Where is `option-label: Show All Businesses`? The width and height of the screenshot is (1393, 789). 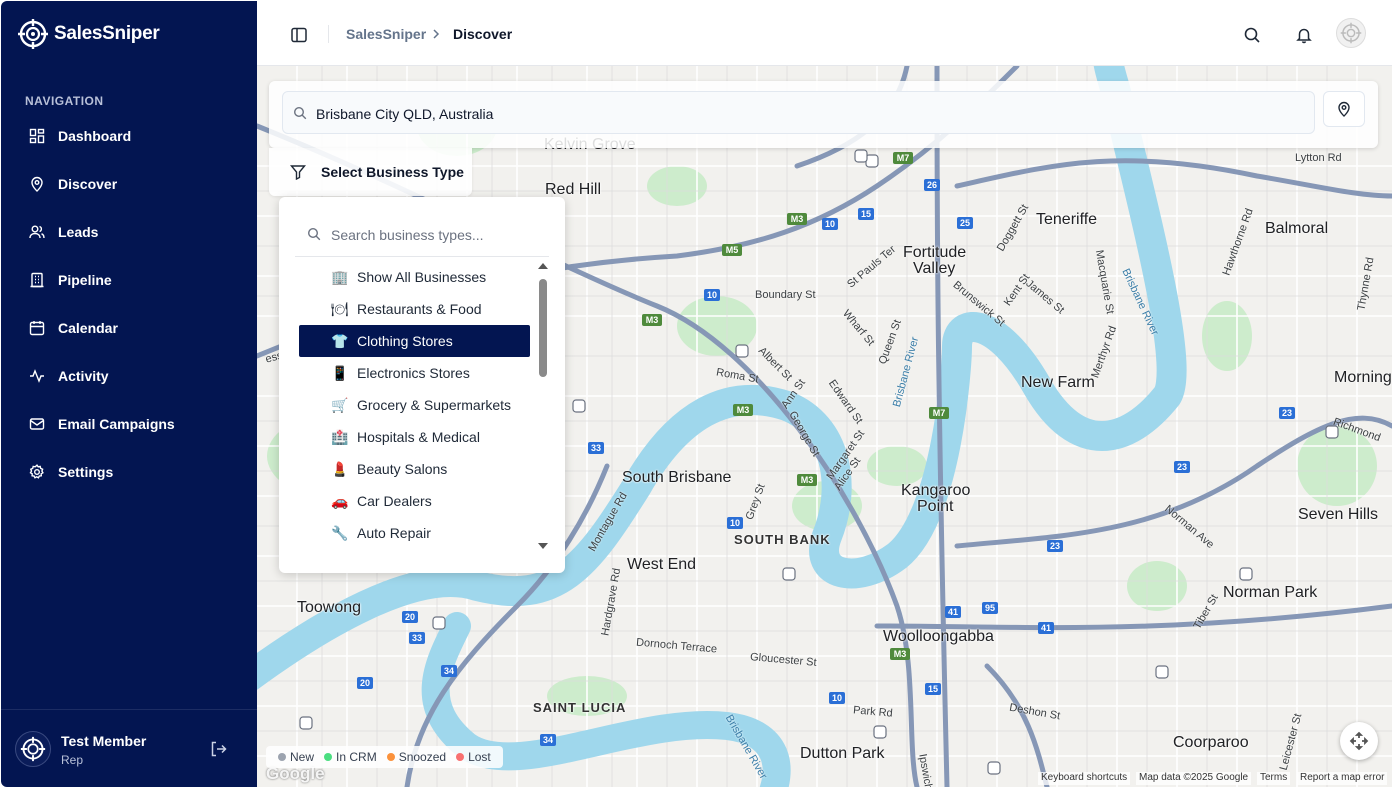
option-label: Show All Businesses is located at coordinates (422, 277).